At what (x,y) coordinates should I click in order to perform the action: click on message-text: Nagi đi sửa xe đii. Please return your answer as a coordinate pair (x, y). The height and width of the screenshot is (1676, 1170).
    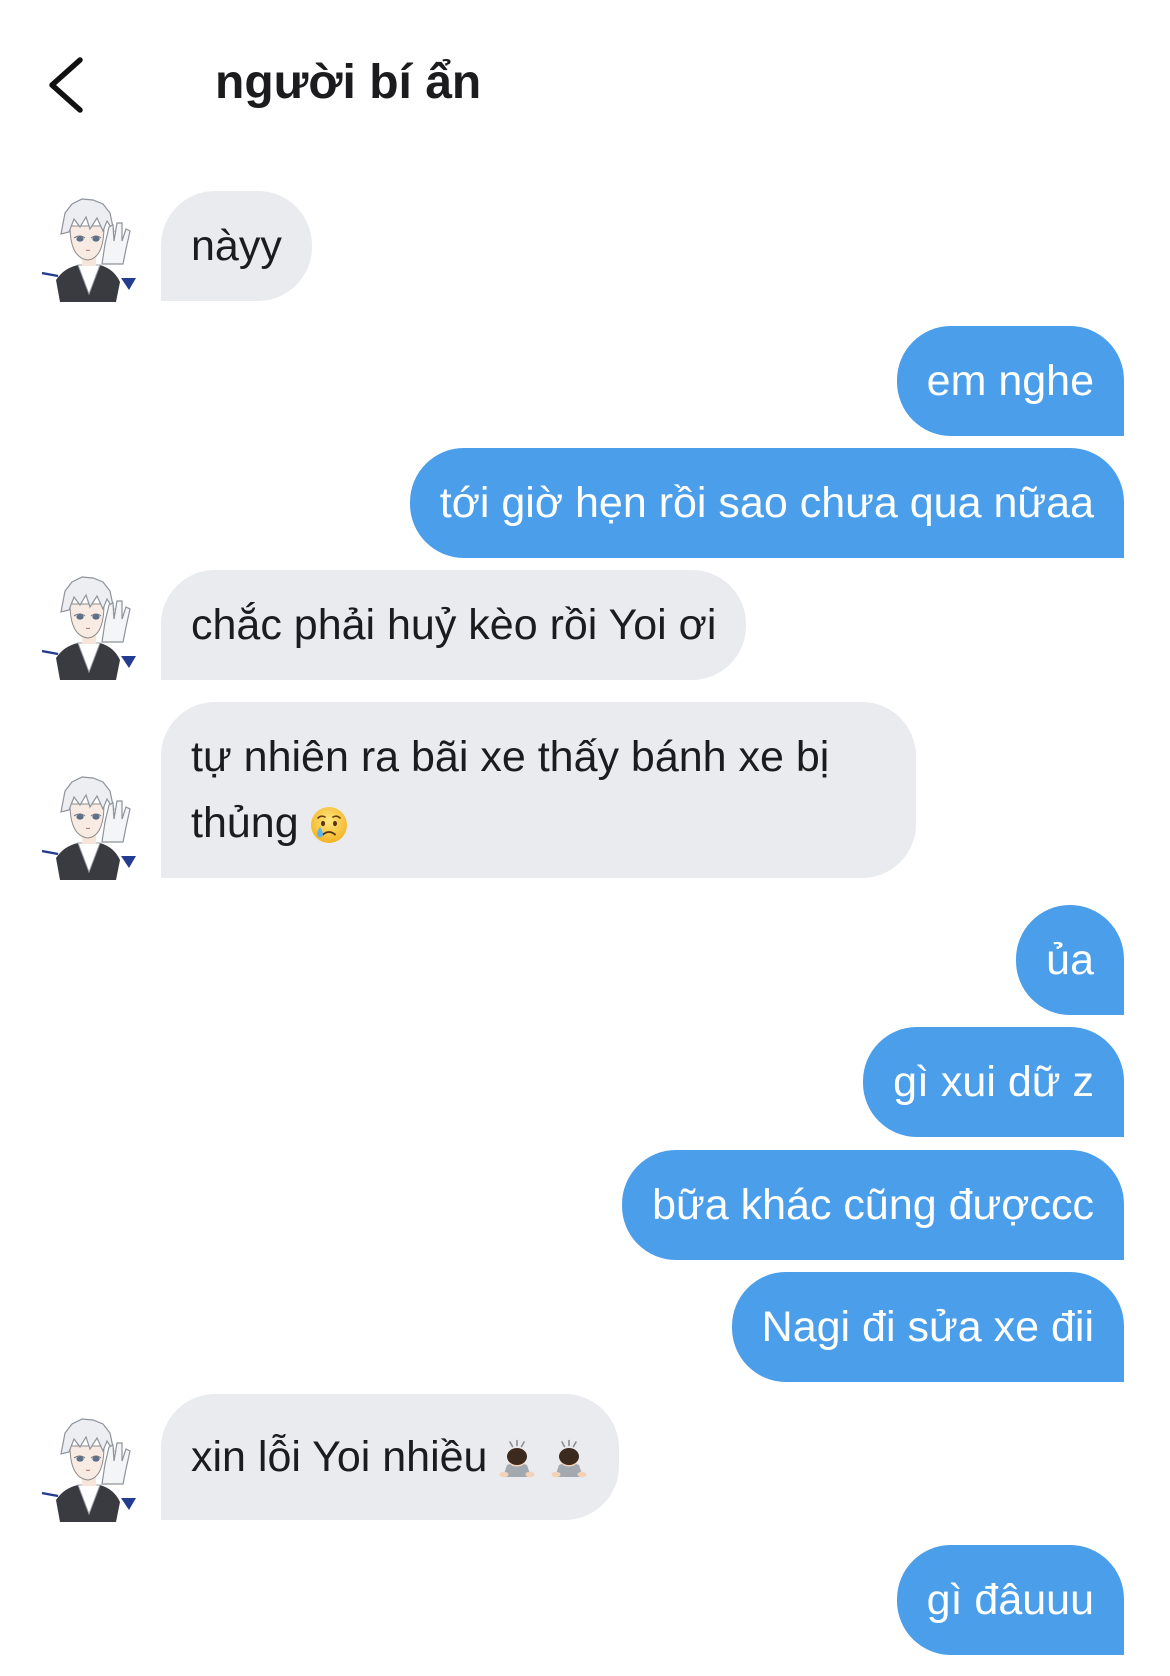
    Looking at the image, I should click on (927, 1327).